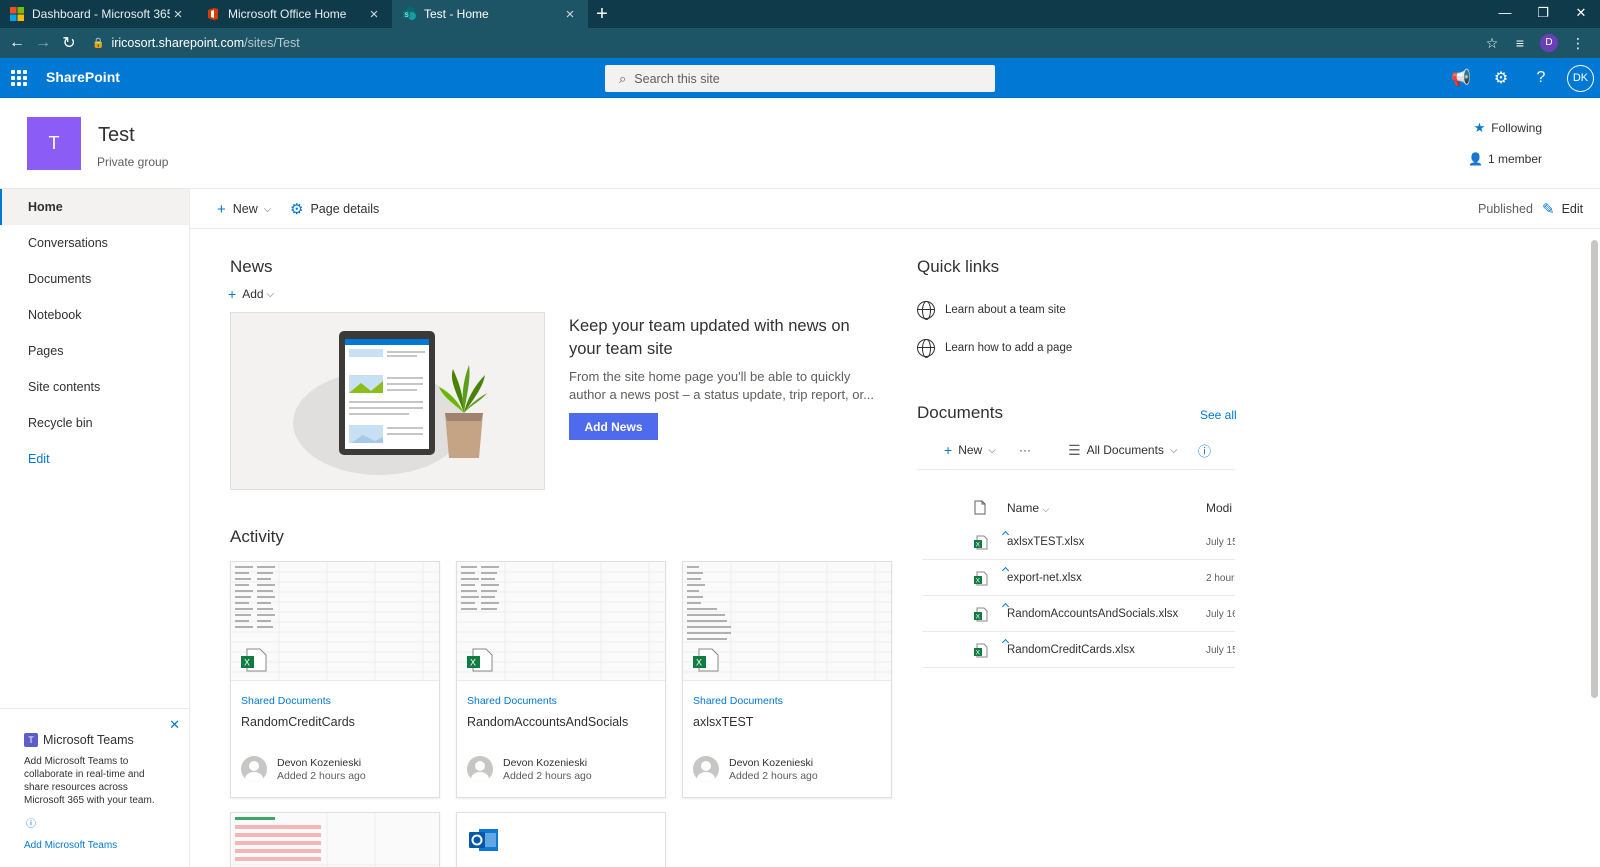 The height and width of the screenshot is (867, 1600). Describe the element at coordinates (1548, 209) in the screenshot. I see `pencil-icon: ✎` at that location.